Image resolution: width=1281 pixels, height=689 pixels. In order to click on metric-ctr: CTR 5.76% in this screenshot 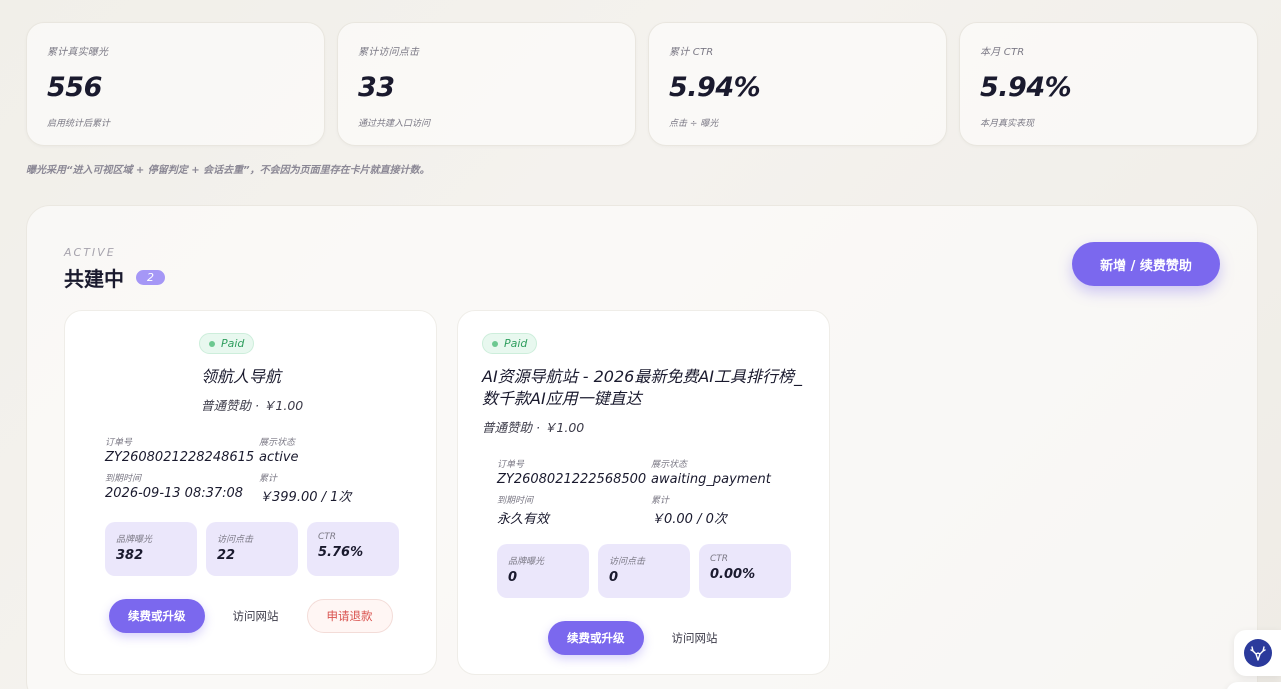, I will do `click(353, 549)`.